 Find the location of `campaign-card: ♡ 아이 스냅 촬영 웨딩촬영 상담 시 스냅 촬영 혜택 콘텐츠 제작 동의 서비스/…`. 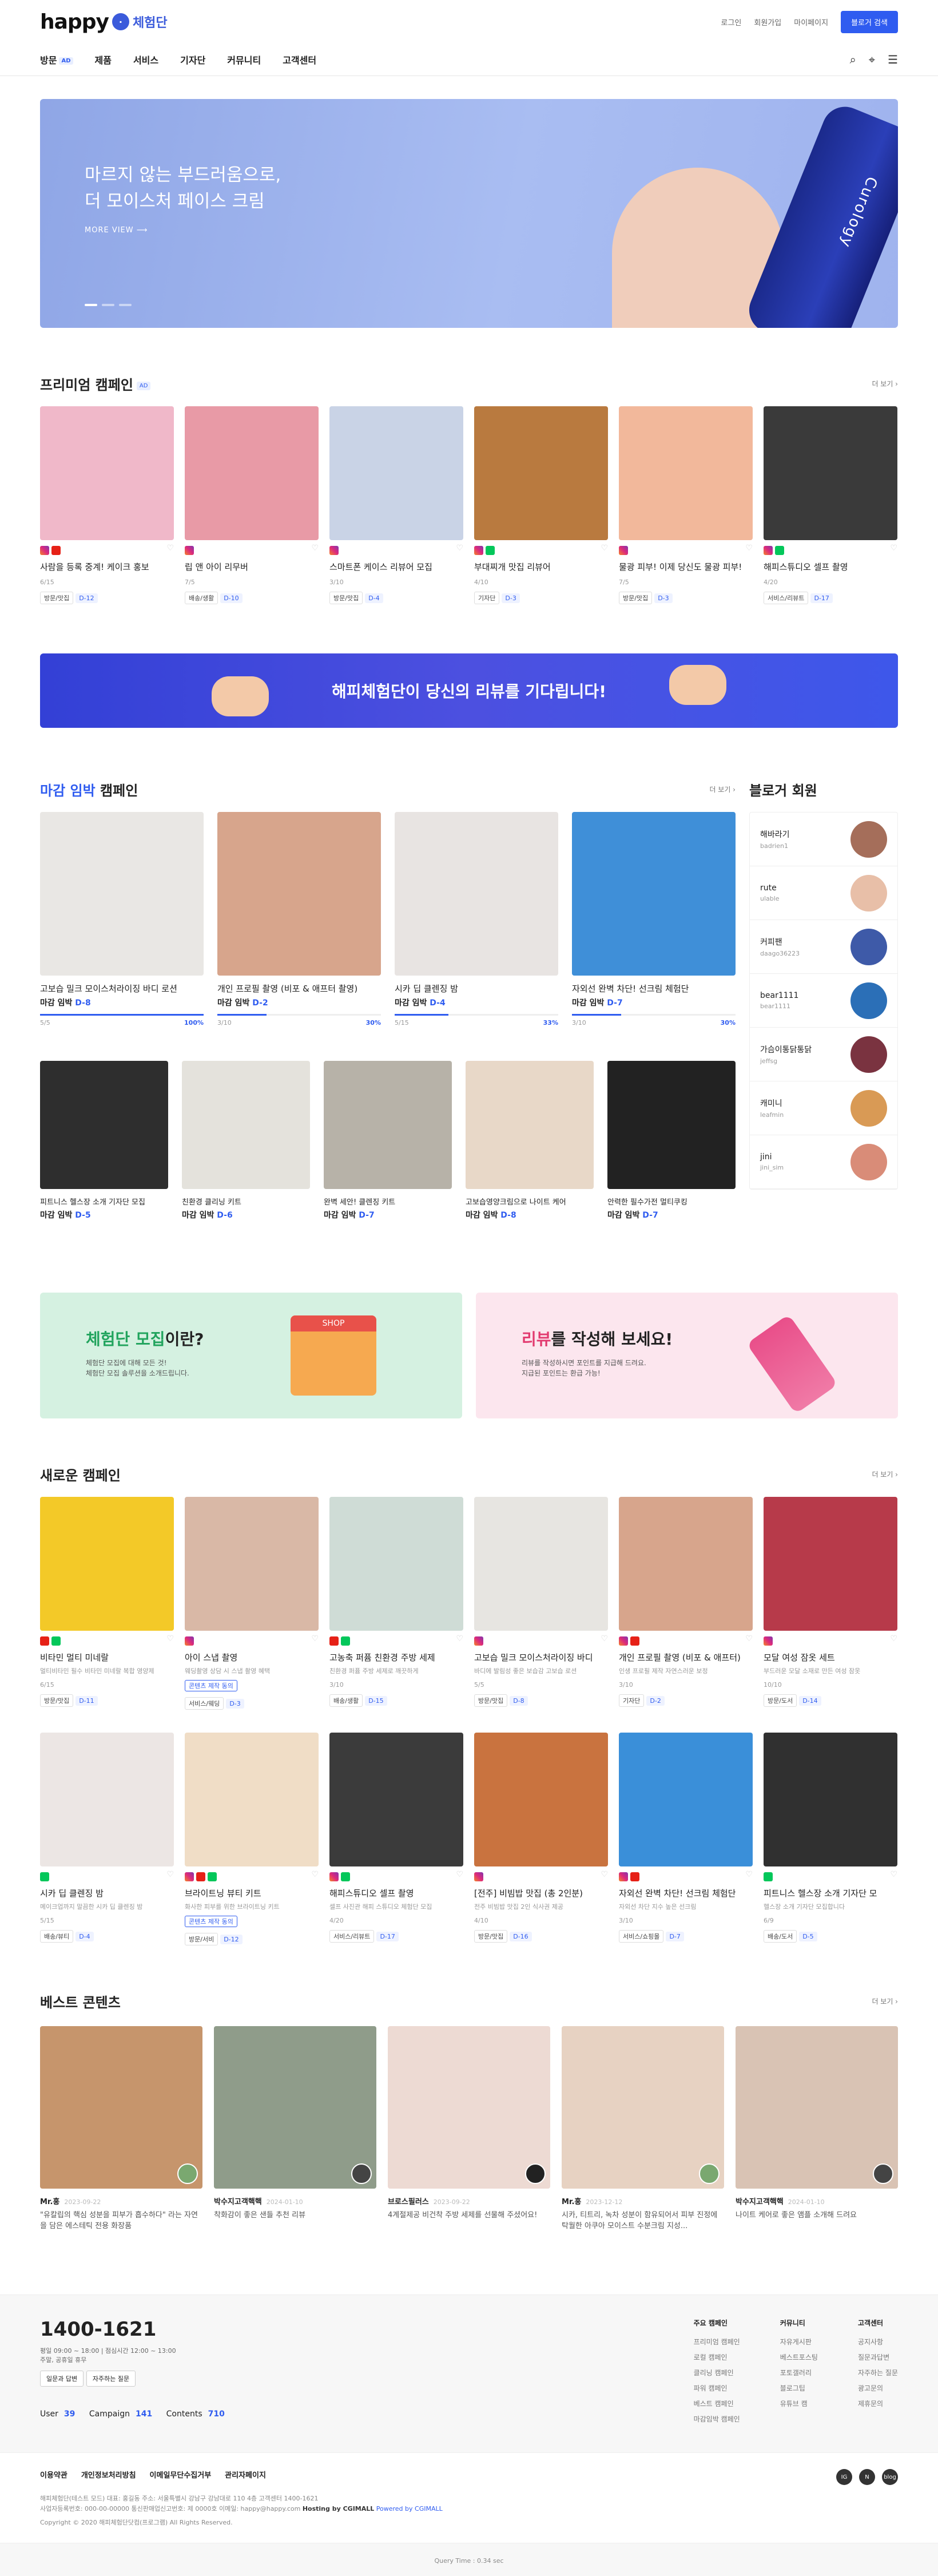

campaign-card: ♡ 아이 스냅 촬영 웨딩촬영 상담 시 스냅 촬영 혜택 콘텐츠 제작 동의 서비스/… is located at coordinates (252, 1604).